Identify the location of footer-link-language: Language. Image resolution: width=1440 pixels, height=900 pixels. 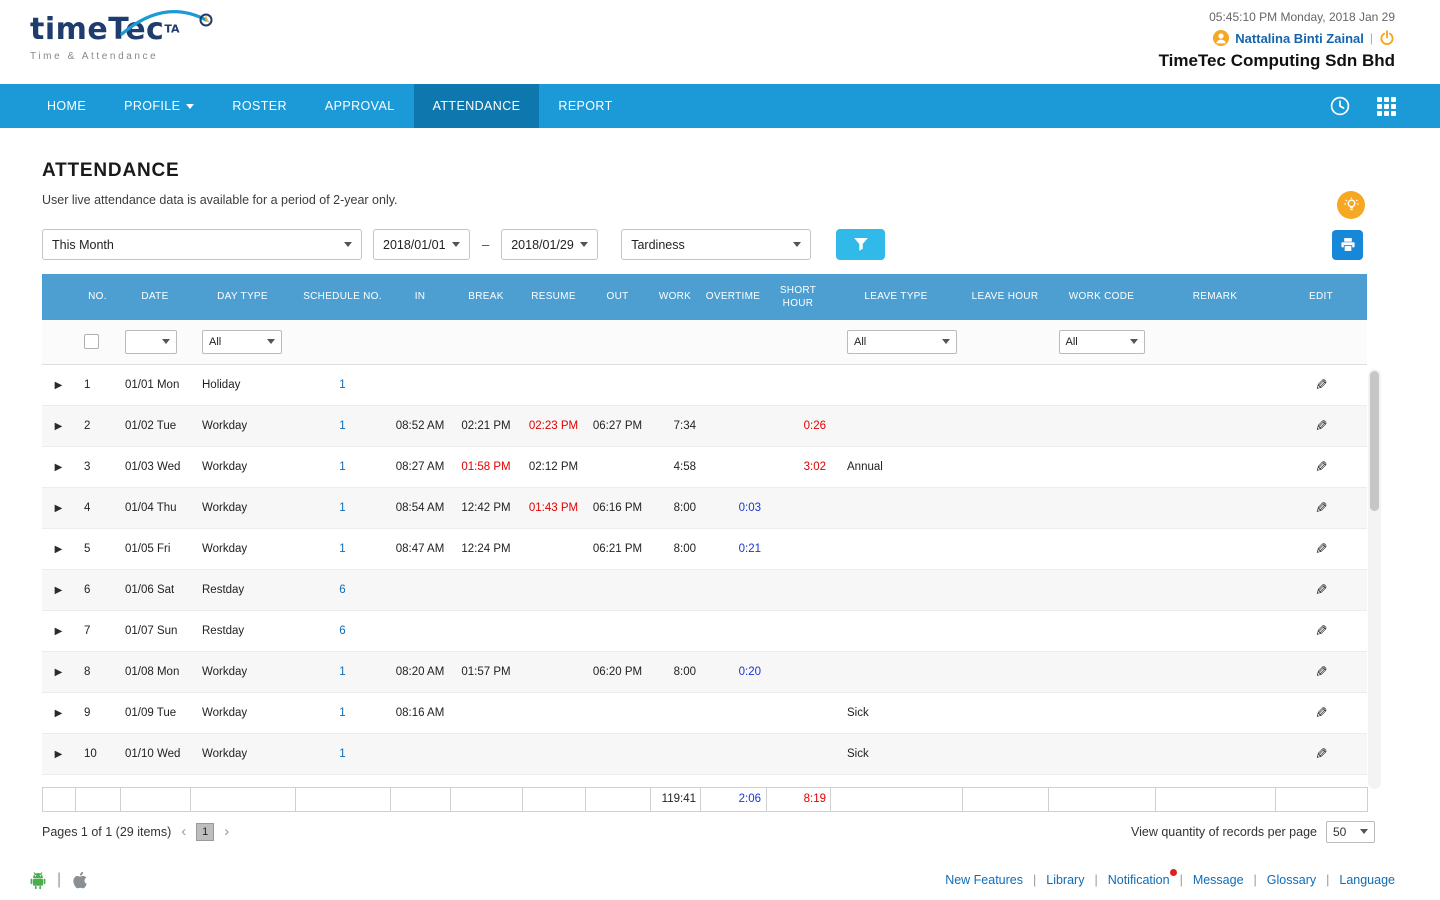
(1367, 880).